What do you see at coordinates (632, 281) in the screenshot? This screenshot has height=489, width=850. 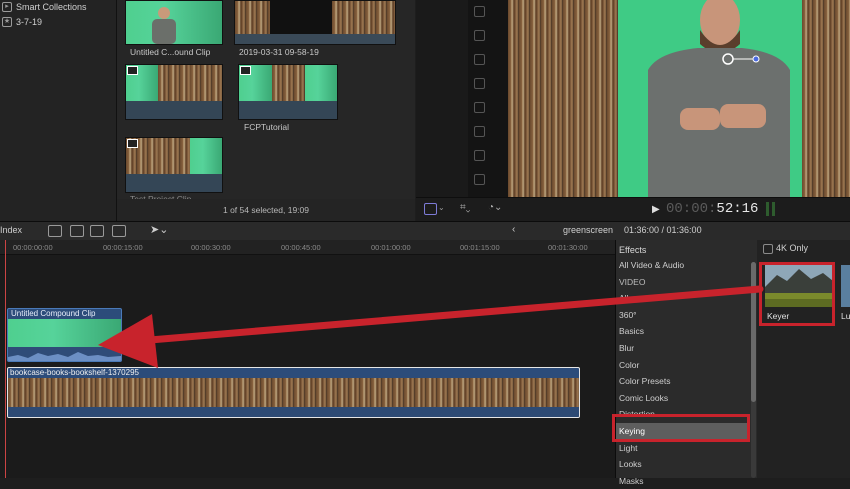 I see `effects-section-heading: VIDEO` at bounding box center [632, 281].